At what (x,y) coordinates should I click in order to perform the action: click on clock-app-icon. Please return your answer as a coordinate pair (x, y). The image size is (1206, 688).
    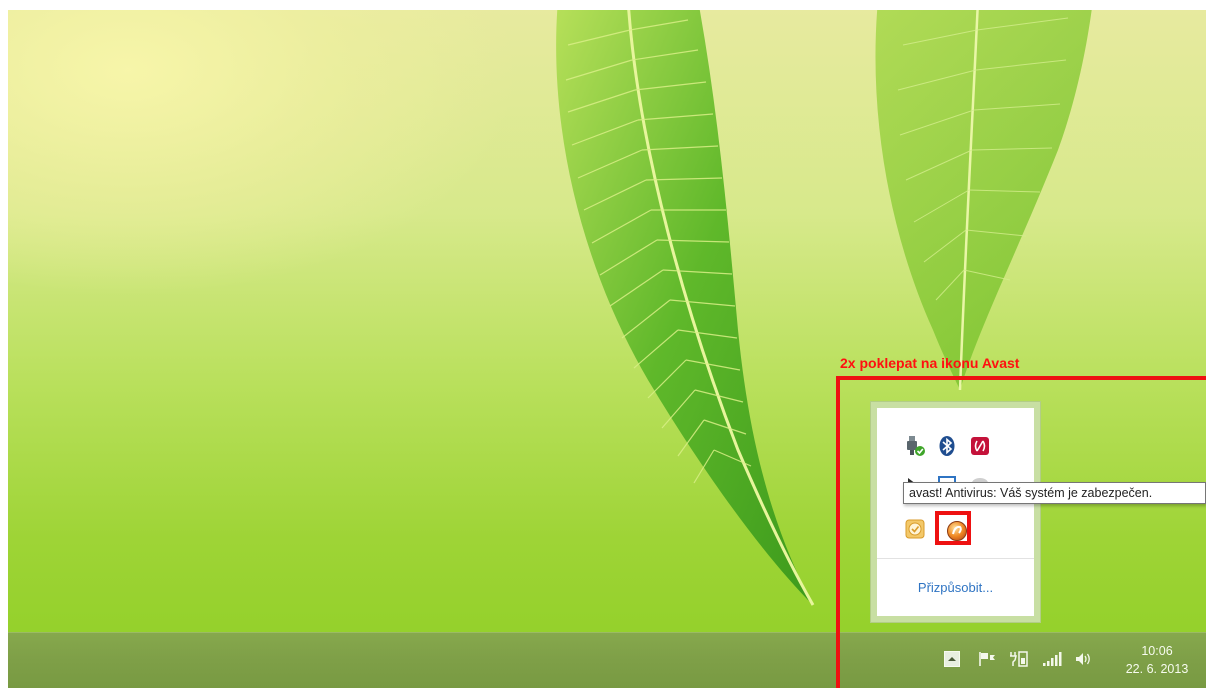
    Looking at the image, I should click on (915, 529).